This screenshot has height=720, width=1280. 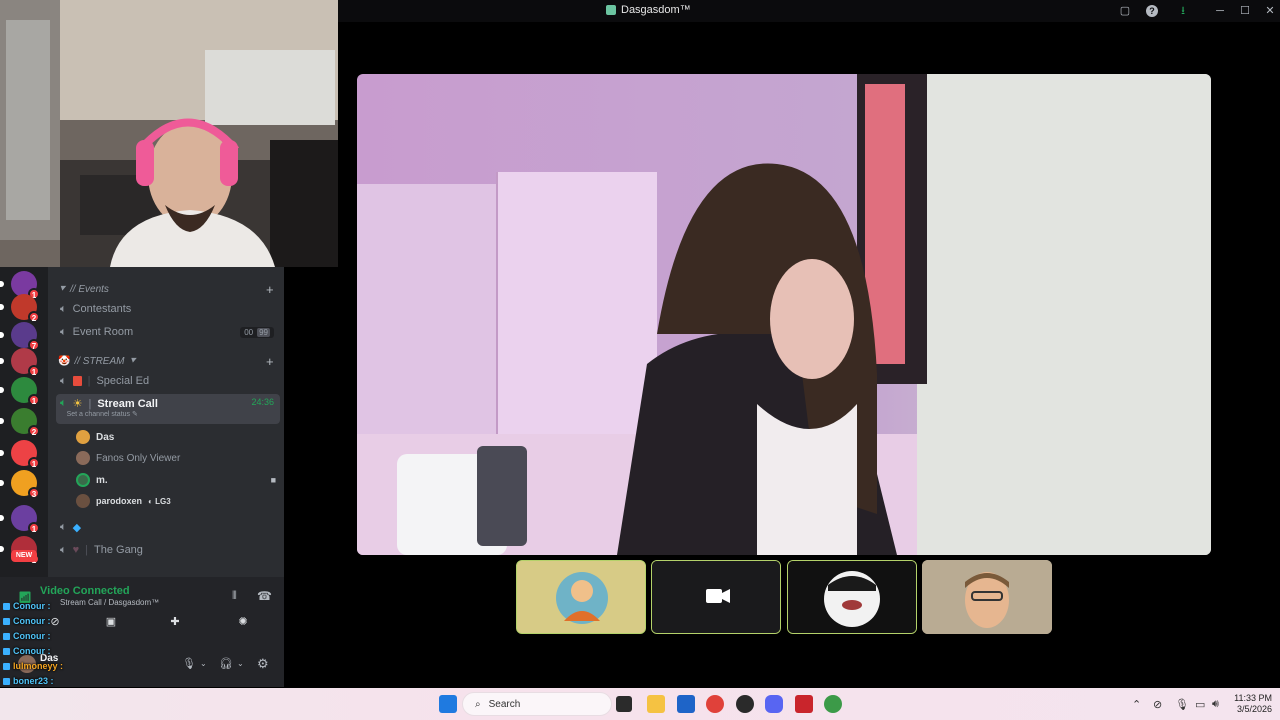 What do you see at coordinates (159, 501) in the screenshot?
I see `guild-tag: ◐ LG3` at bounding box center [159, 501].